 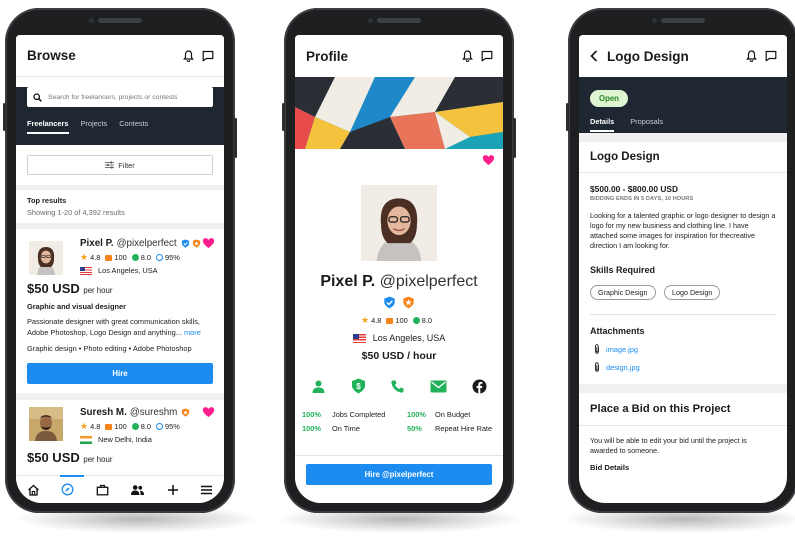 What do you see at coordinates (33, 490) in the screenshot?
I see `home-icon` at bounding box center [33, 490].